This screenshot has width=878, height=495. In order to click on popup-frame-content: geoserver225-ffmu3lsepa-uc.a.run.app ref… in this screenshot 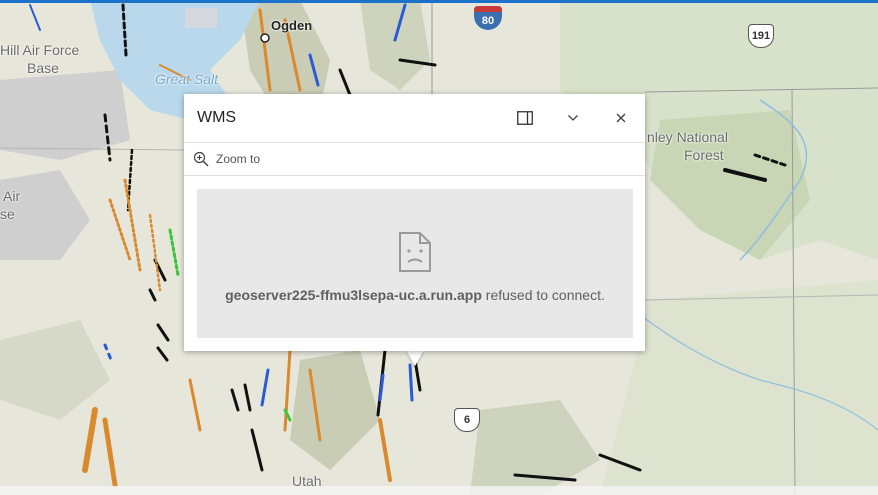, I will do `click(415, 263)`.